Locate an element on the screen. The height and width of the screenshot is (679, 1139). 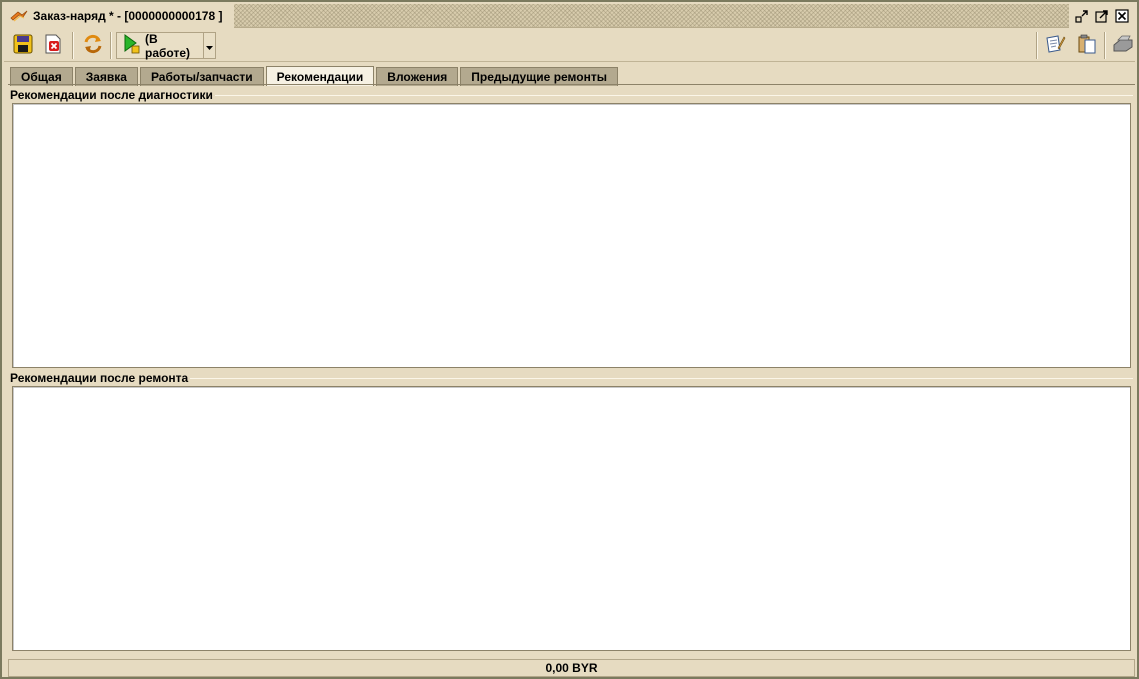
window-controls is located at coordinates (1102, 16).